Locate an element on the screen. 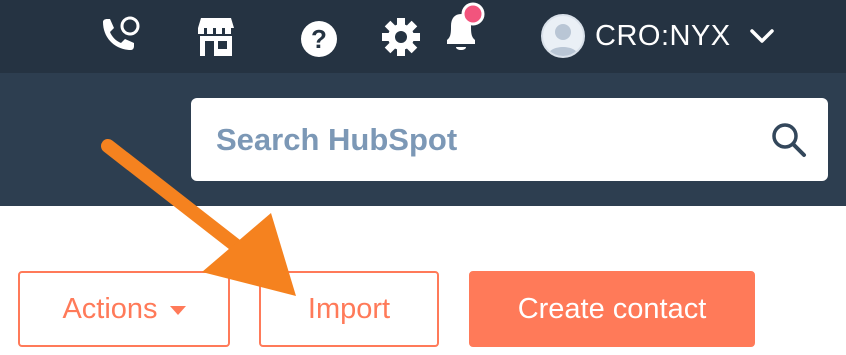  caret-down-icon is located at coordinates (177, 310).